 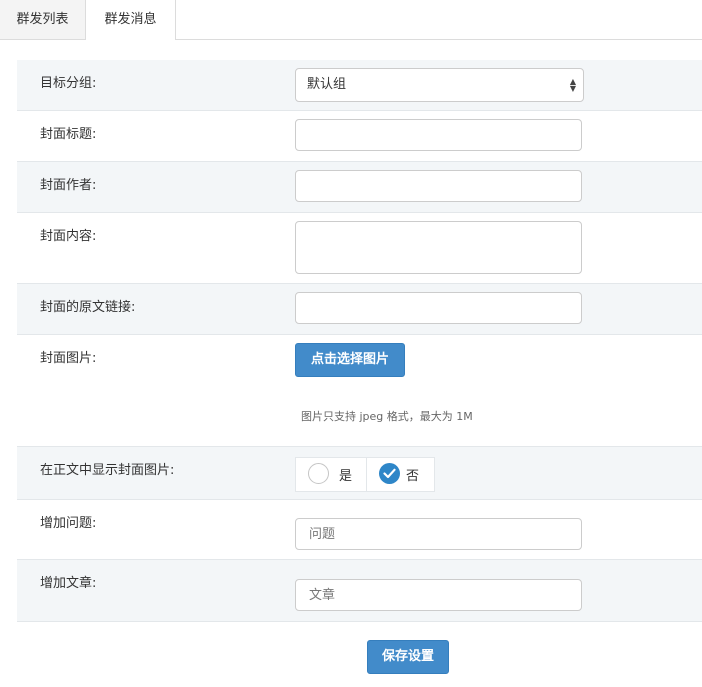 What do you see at coordinates (438, 534) in the screenshot?
I see `add-question-input` at bounding box center [438, 534].